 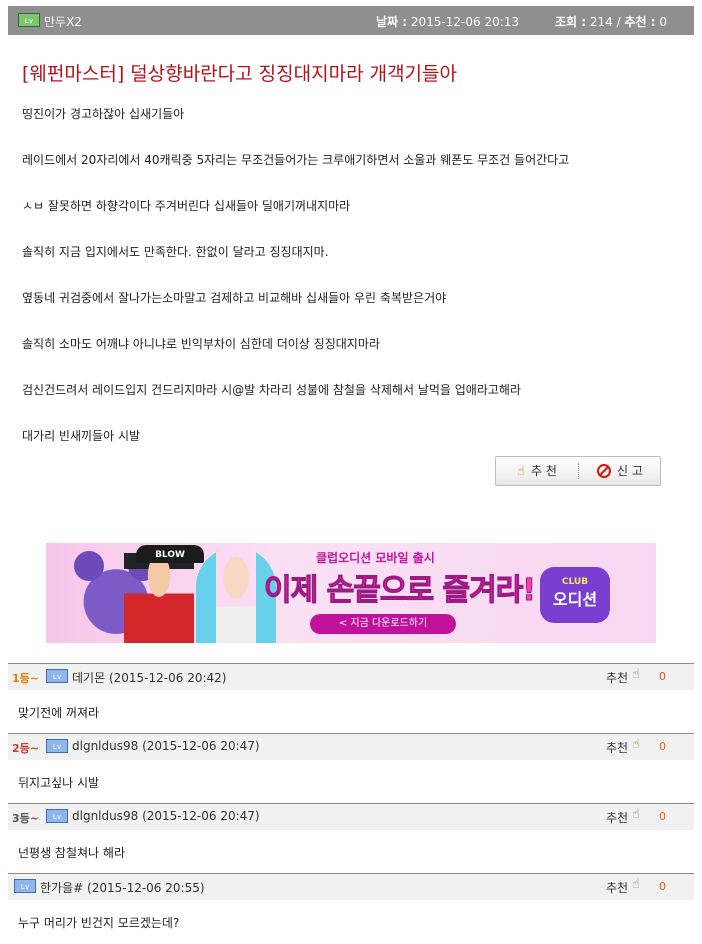 What do you see at coordinates (186, 206) in the screenshot?
I see `post-body-line: ㅅㅂ 잘못하면 하향각이다 주겨버린다 십새들아 딜애기꺼내지마라` at bounding box center [186, 206].